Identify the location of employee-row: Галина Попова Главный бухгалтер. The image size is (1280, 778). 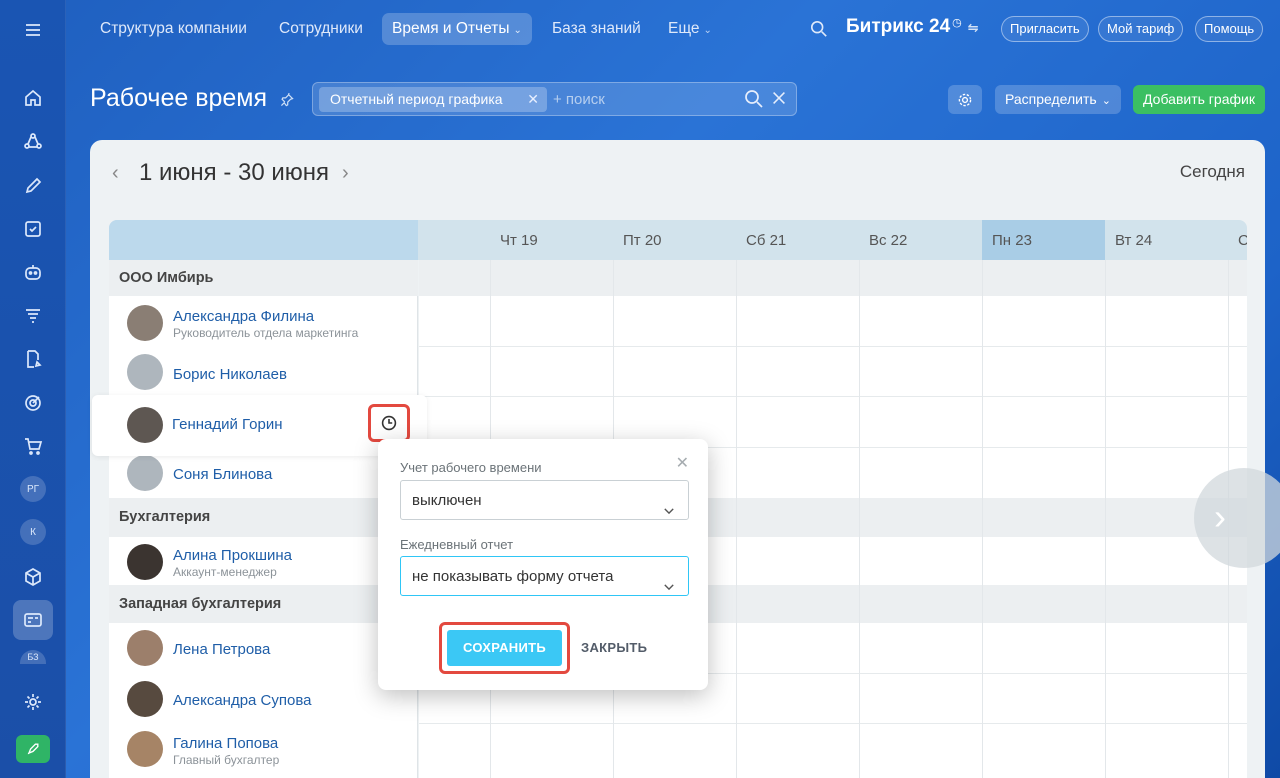
(263, 749).